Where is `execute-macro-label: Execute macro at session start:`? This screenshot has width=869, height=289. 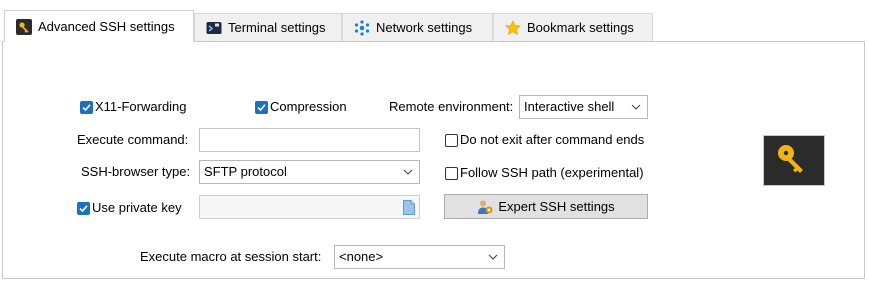
execute-macro-label: Execute macro at session start: is located at coordinates (231, 256).